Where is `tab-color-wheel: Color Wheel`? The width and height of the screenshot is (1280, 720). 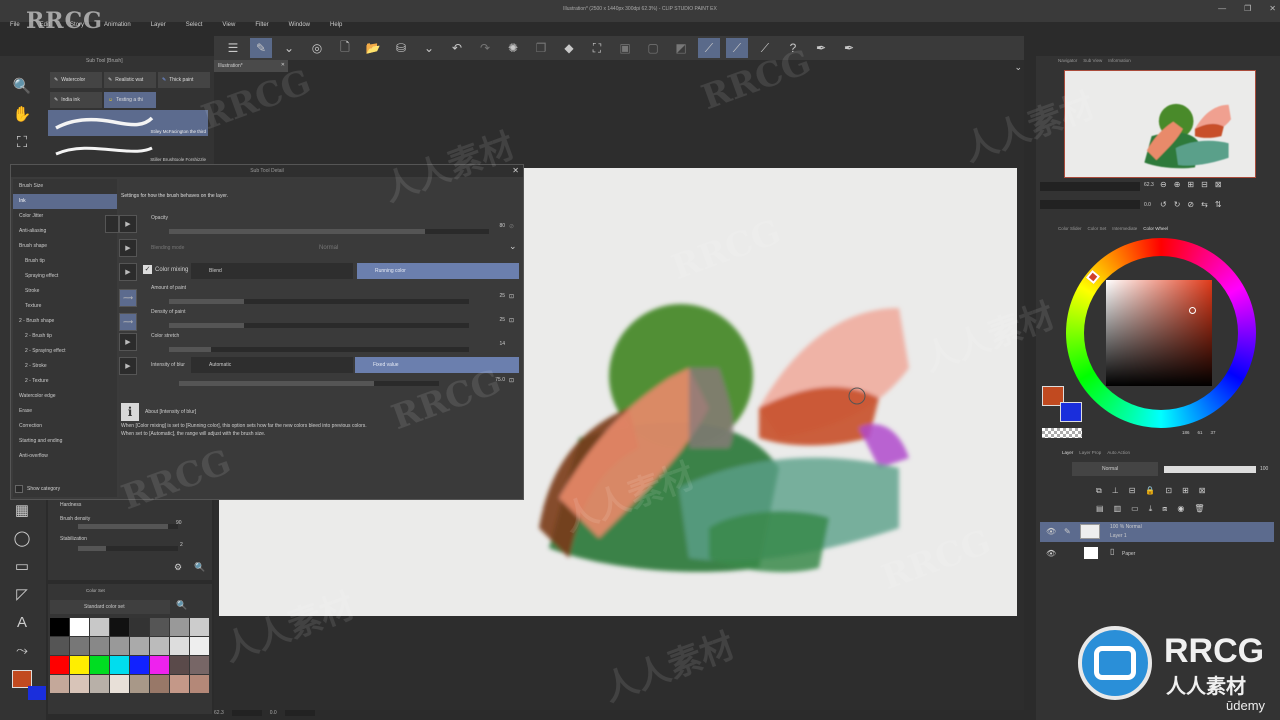
tab-color-wheel: Color Wheel is located at coordinates (1155, 232).